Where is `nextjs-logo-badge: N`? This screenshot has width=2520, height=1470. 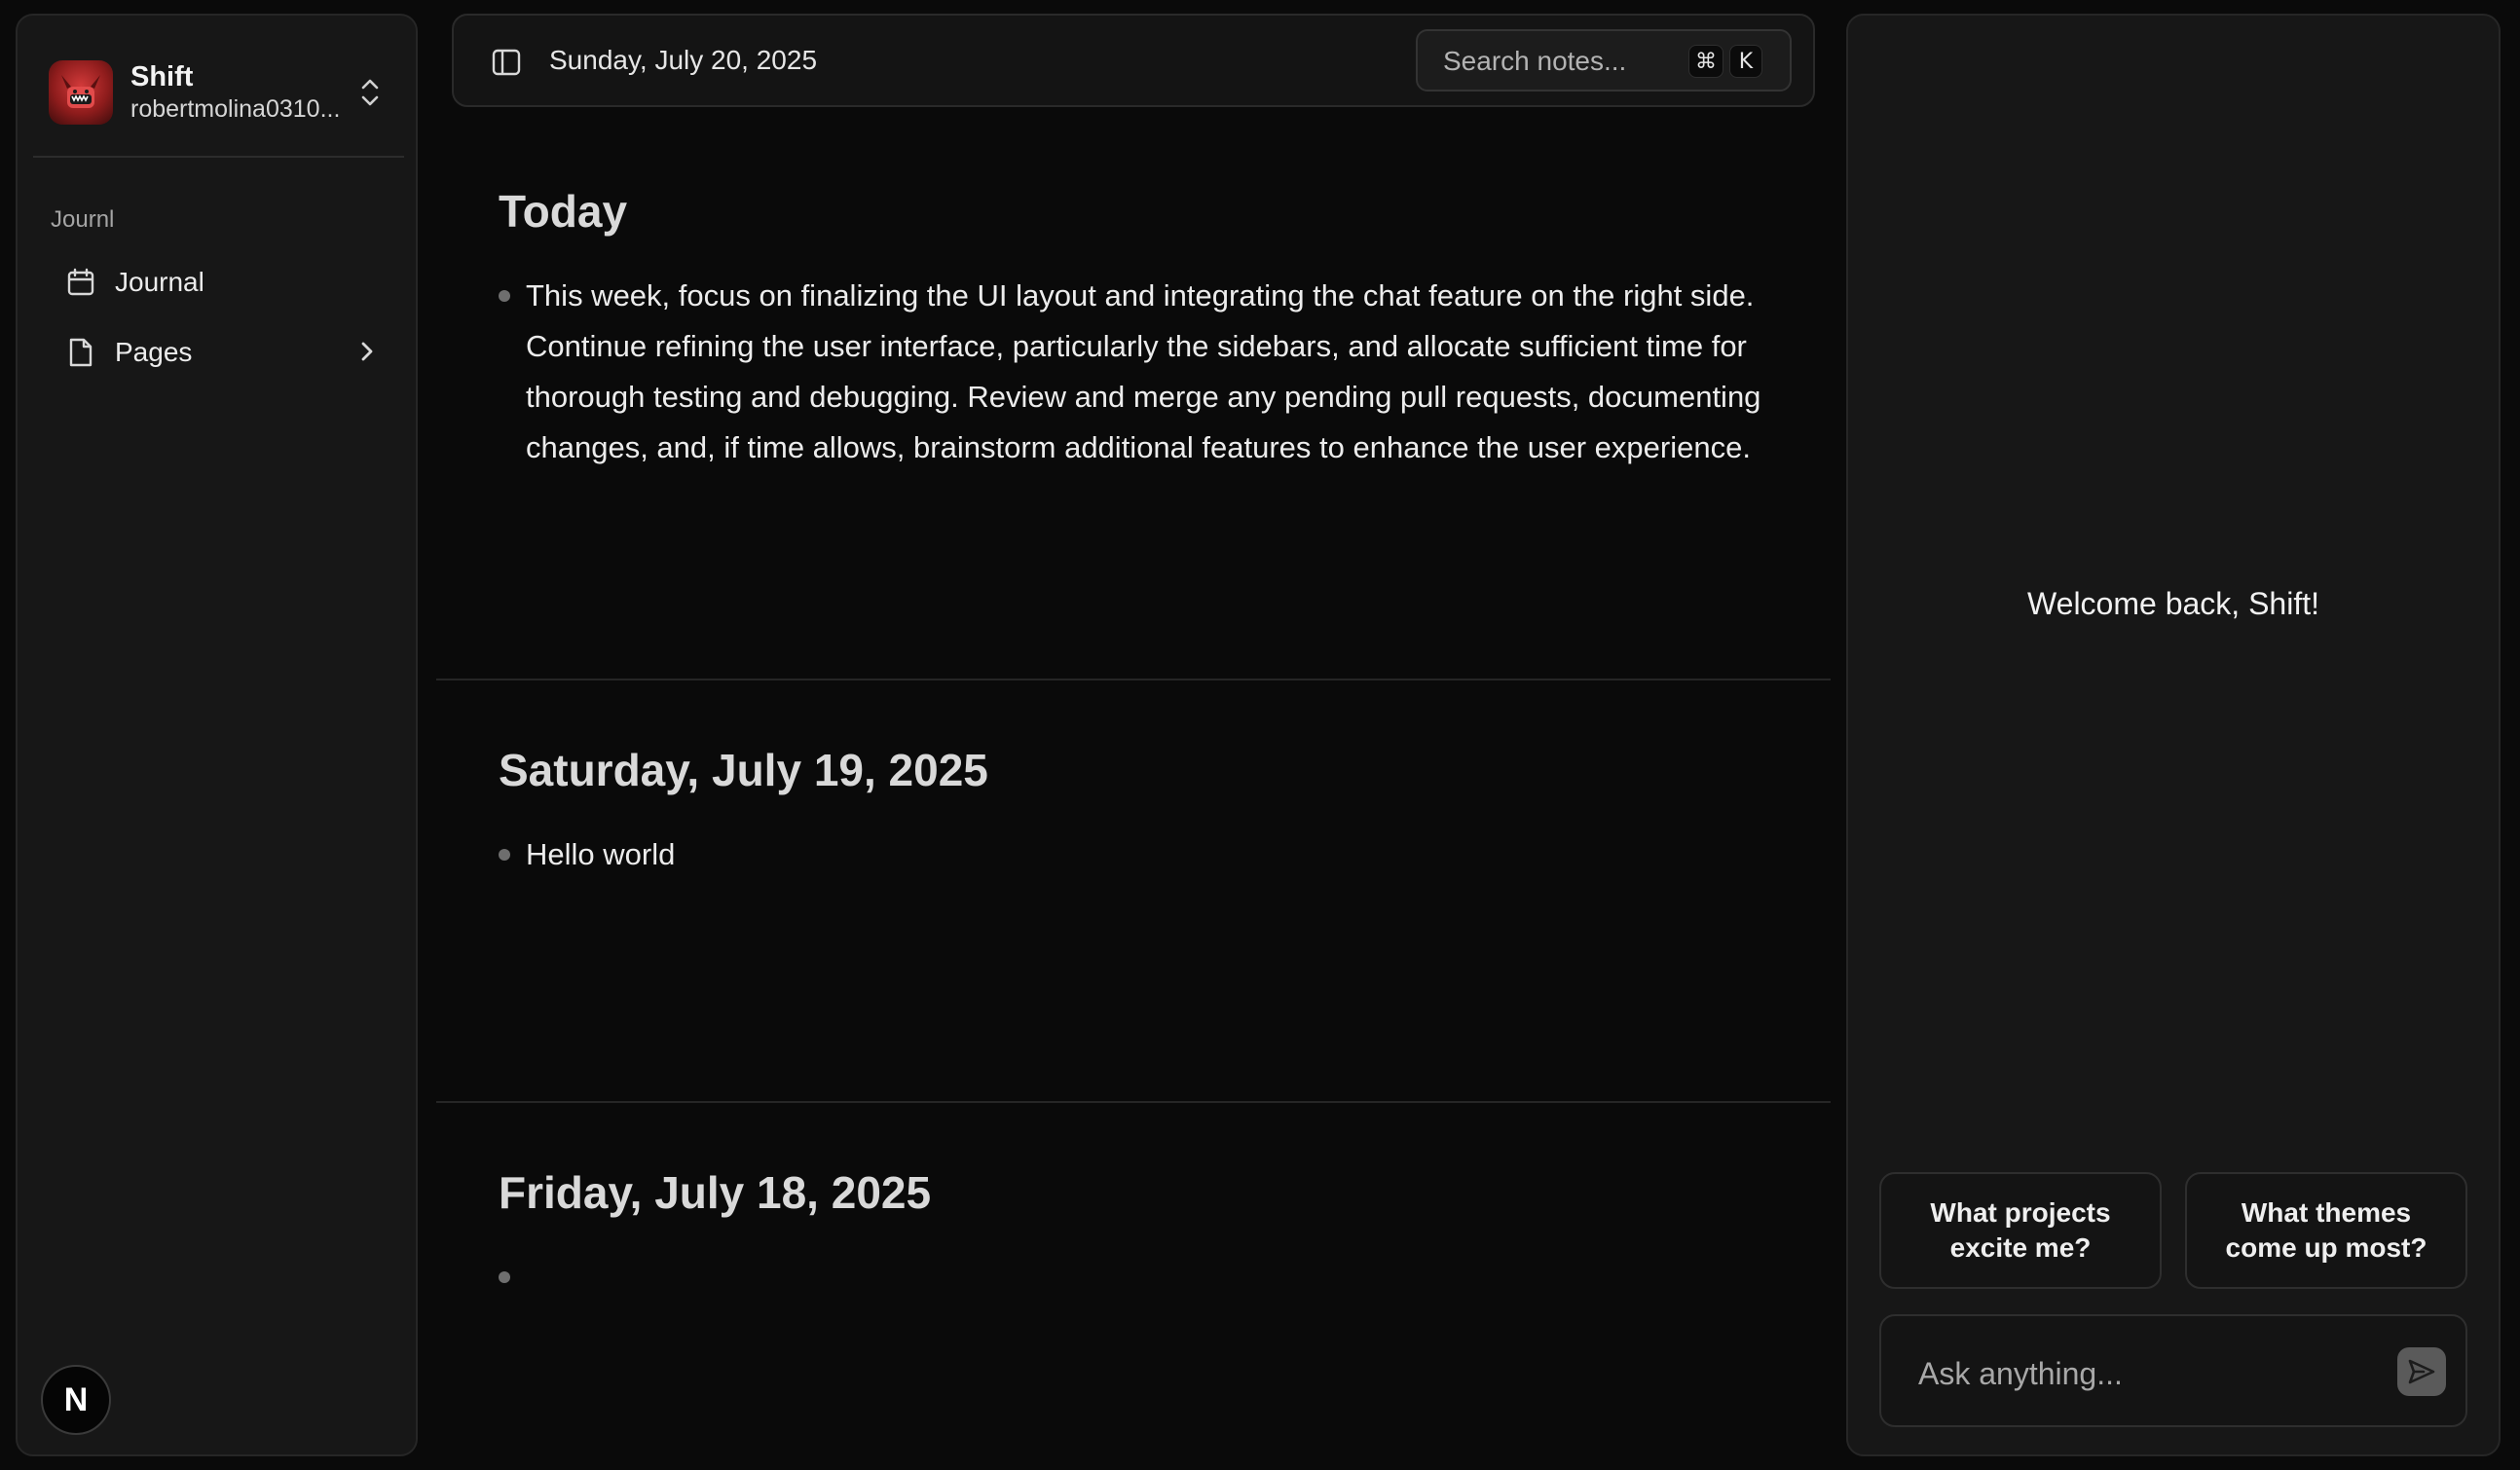 nextjs-logo-badge: N is located at coordinates (76, 1400).